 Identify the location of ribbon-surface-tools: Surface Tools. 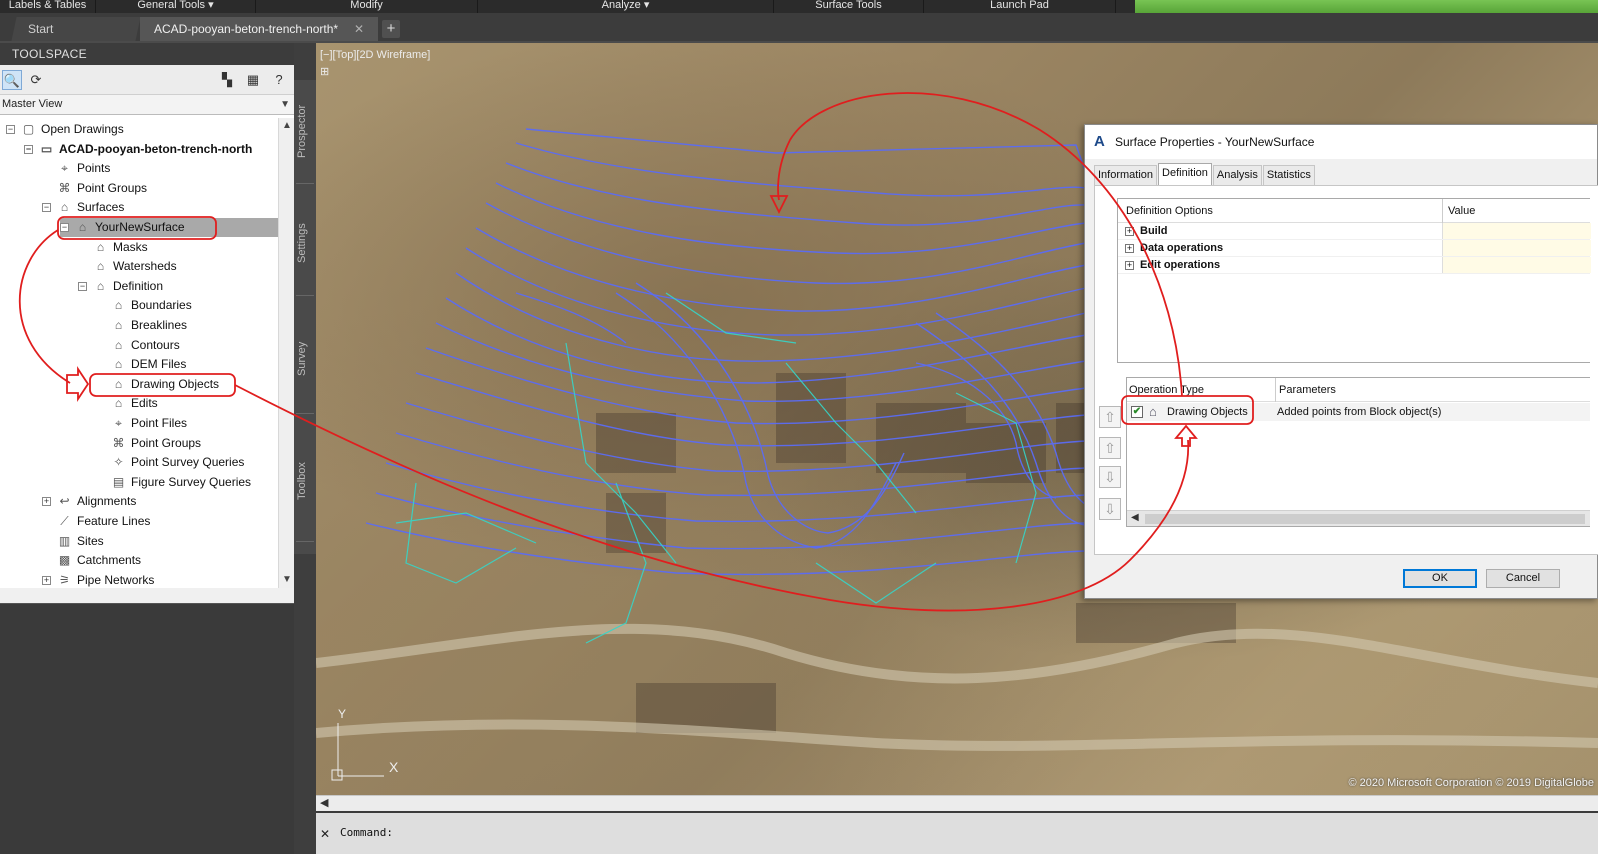
(849, 6).